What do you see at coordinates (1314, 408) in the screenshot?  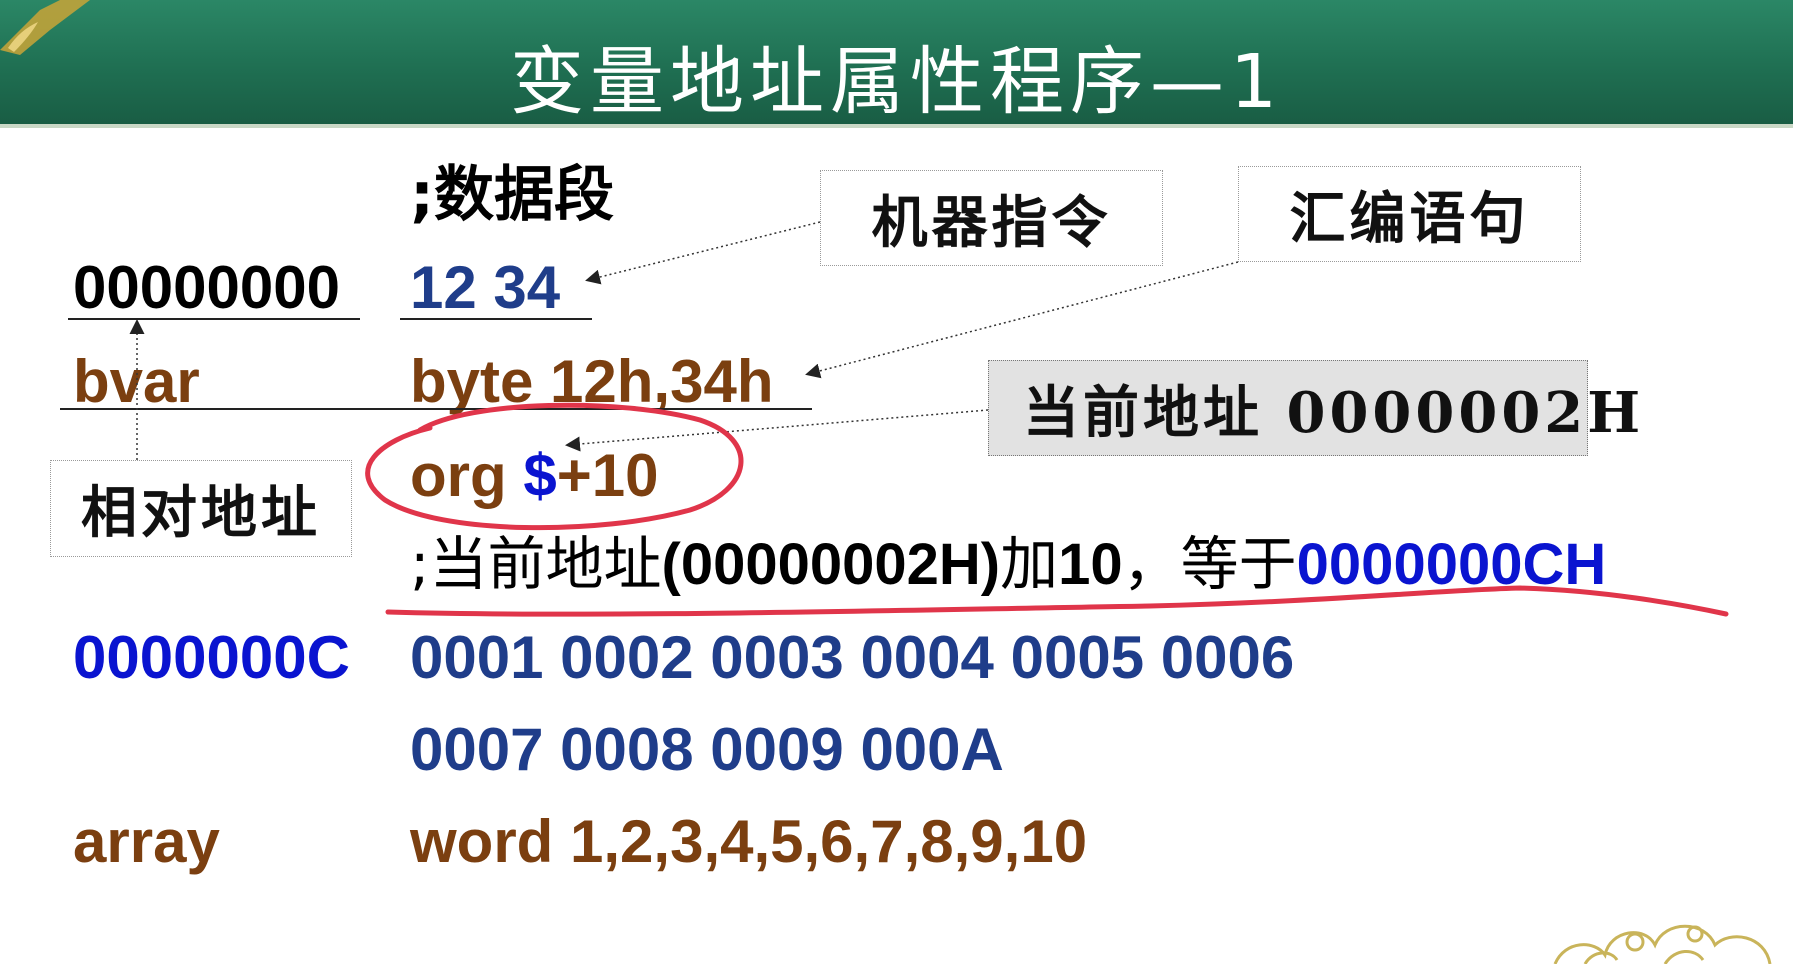 I see `current-address-callout: 当前地址 0000002H` at bounding box center [1314, 408].